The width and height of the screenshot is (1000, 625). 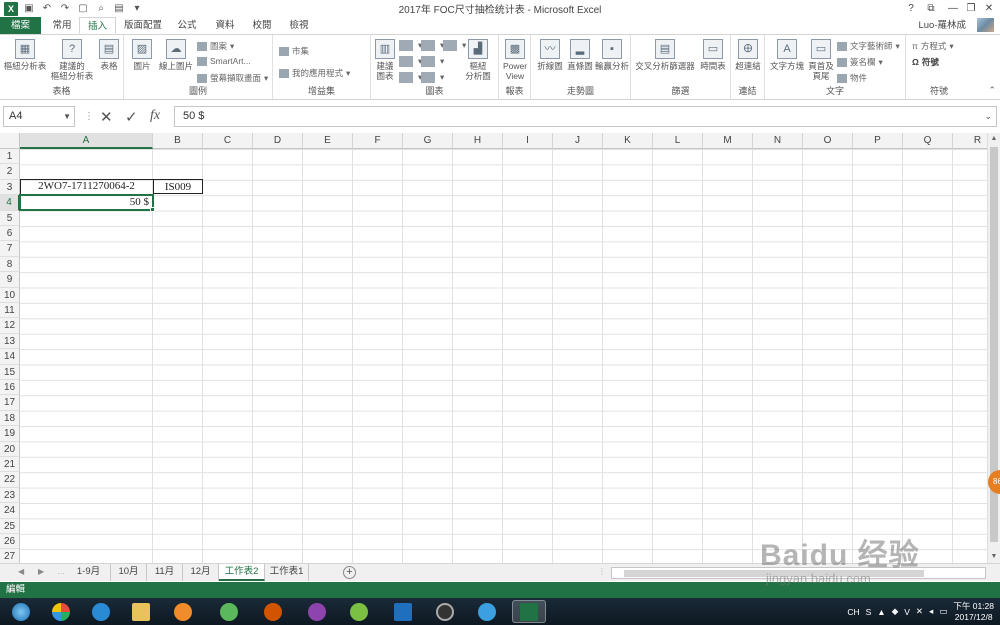 What do you see at coordinates (778, 141) in the screenshot?
I see `column-header-n: N` at bounding box center [778, 141].